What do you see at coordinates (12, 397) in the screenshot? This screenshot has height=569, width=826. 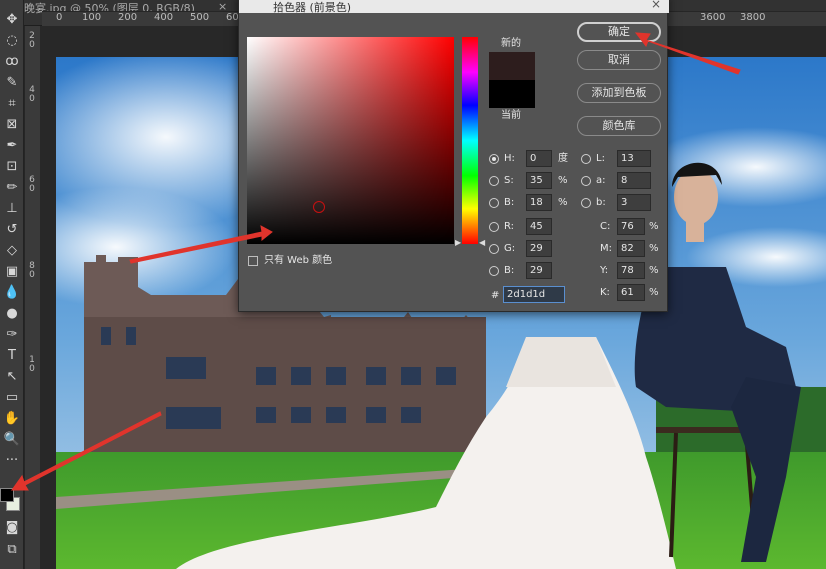 I see `shape-icon: ▭` at bounding box center [12, 397].